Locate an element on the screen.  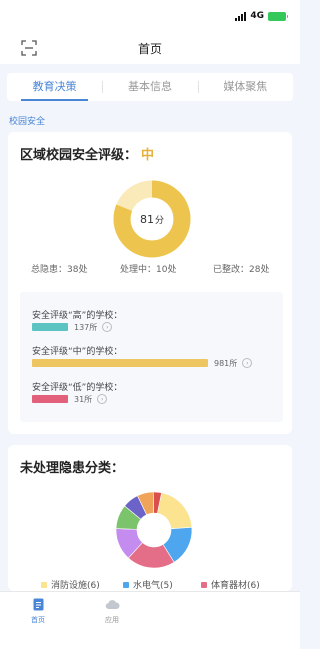
card-title: 区域校园安全评级：中 is located at coordinates (87, 153).